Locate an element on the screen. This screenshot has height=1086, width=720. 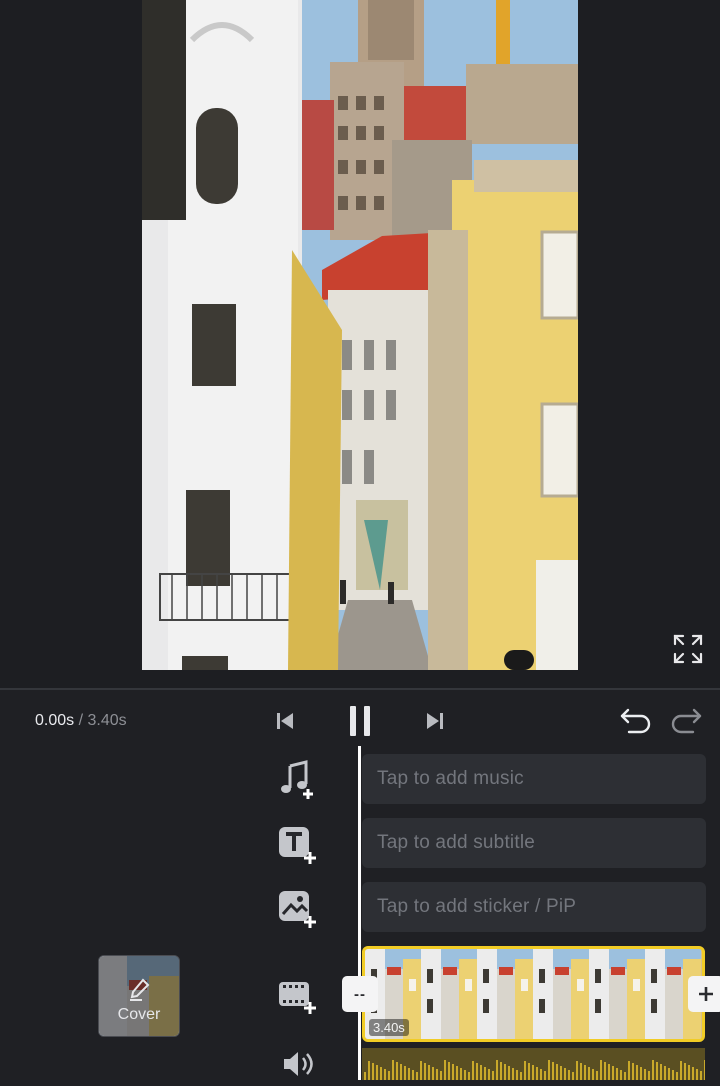
undo-button is located at coordinates (636, 721).